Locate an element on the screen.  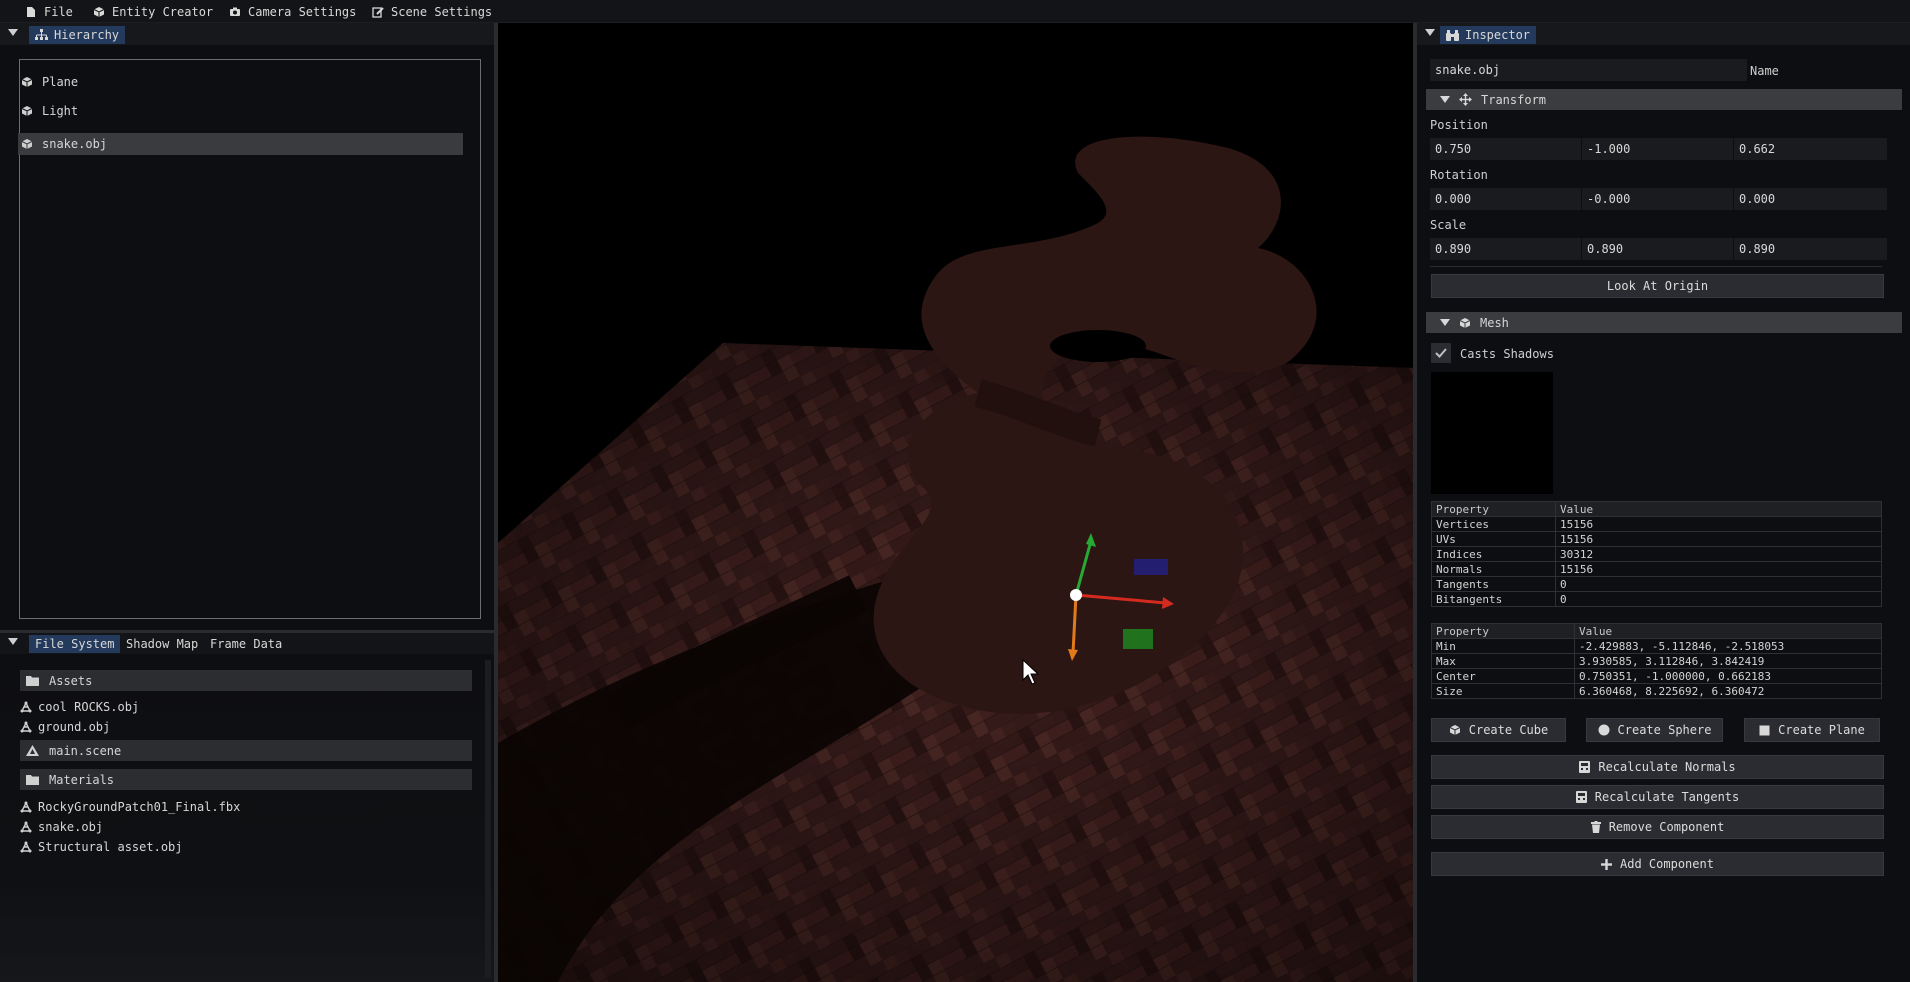
folder-assets-label: Assets is located at coordinates (71, 680).